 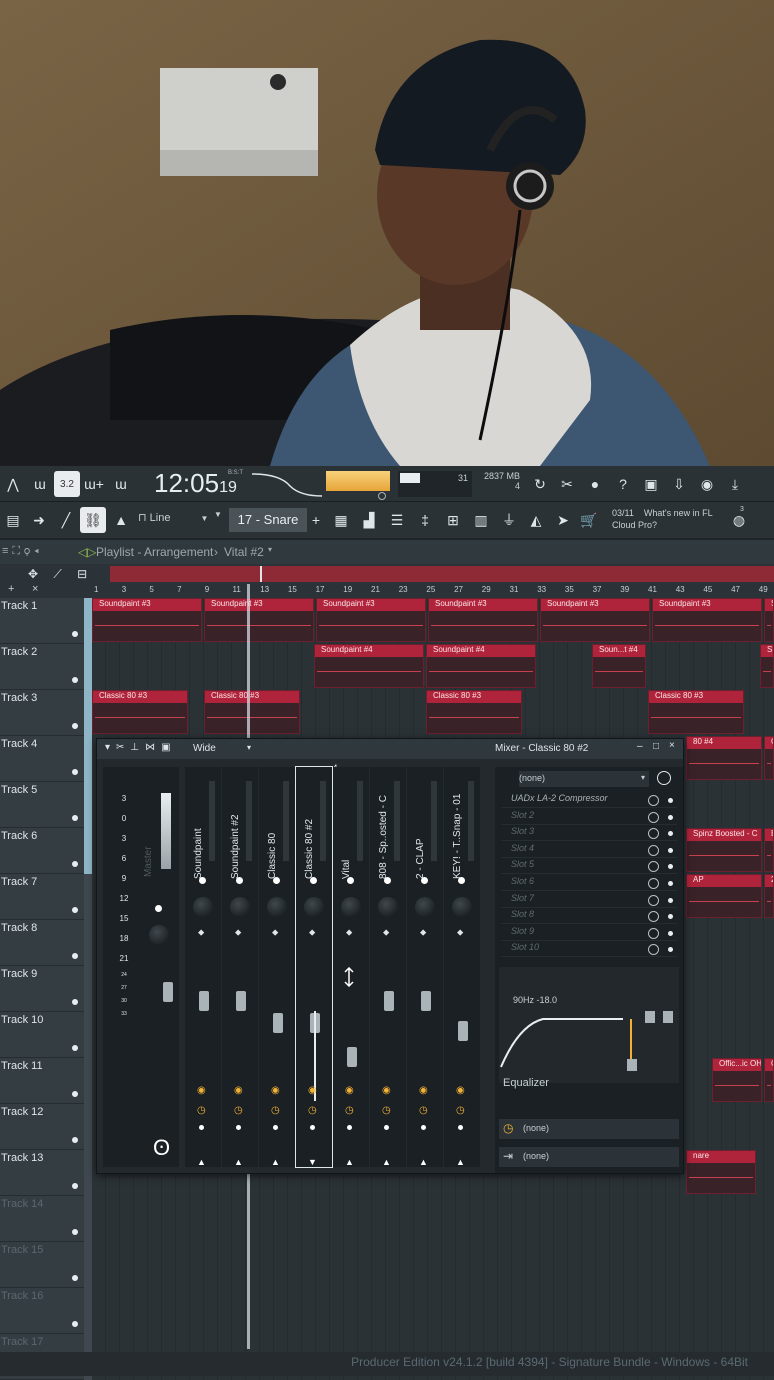 I want to click on wait-for-input-icon: ɯ, so click(x=40, y=484).